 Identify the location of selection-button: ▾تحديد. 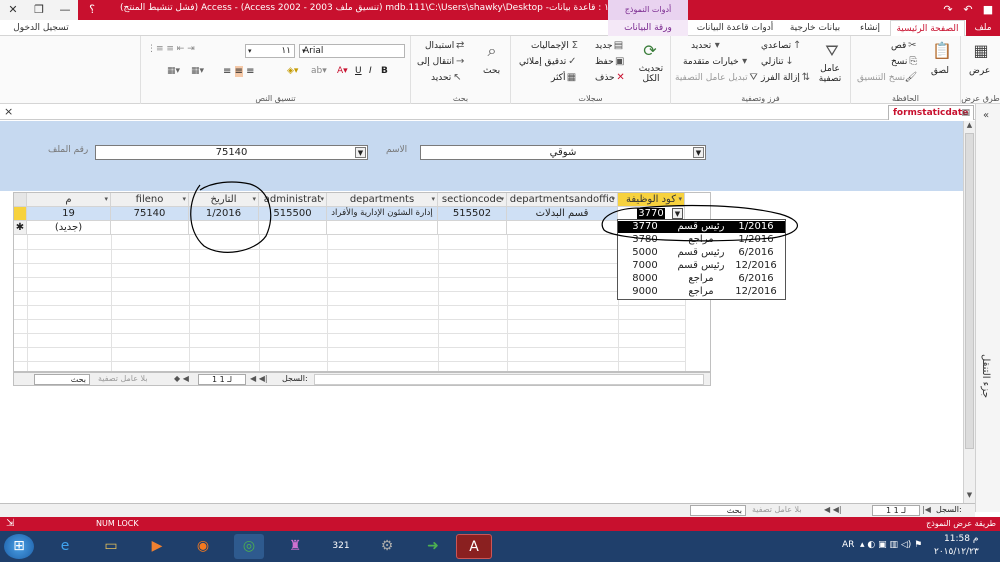
(707, 45).